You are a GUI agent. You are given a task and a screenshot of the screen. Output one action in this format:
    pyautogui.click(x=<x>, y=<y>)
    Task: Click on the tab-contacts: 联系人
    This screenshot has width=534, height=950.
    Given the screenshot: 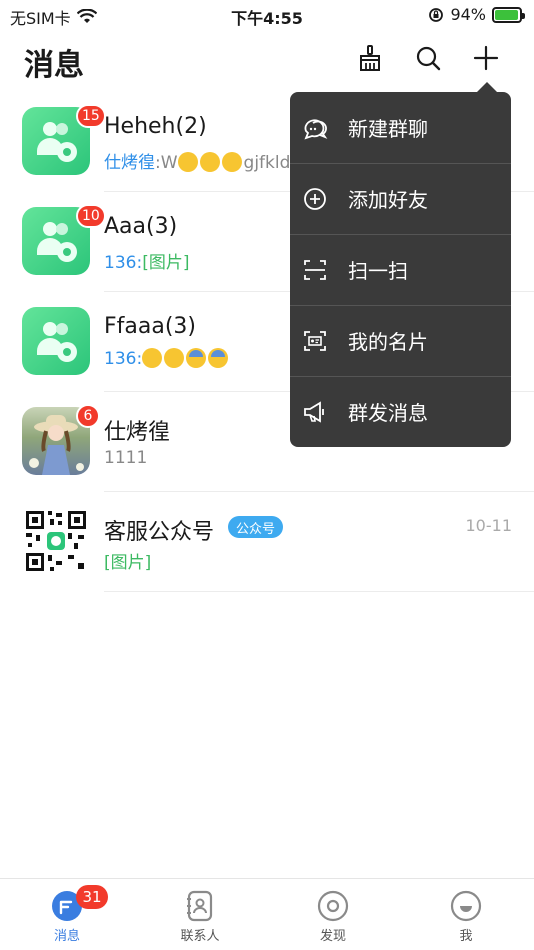 What is the action you would take?
    pyautogui.click(x=200, y=917)
    